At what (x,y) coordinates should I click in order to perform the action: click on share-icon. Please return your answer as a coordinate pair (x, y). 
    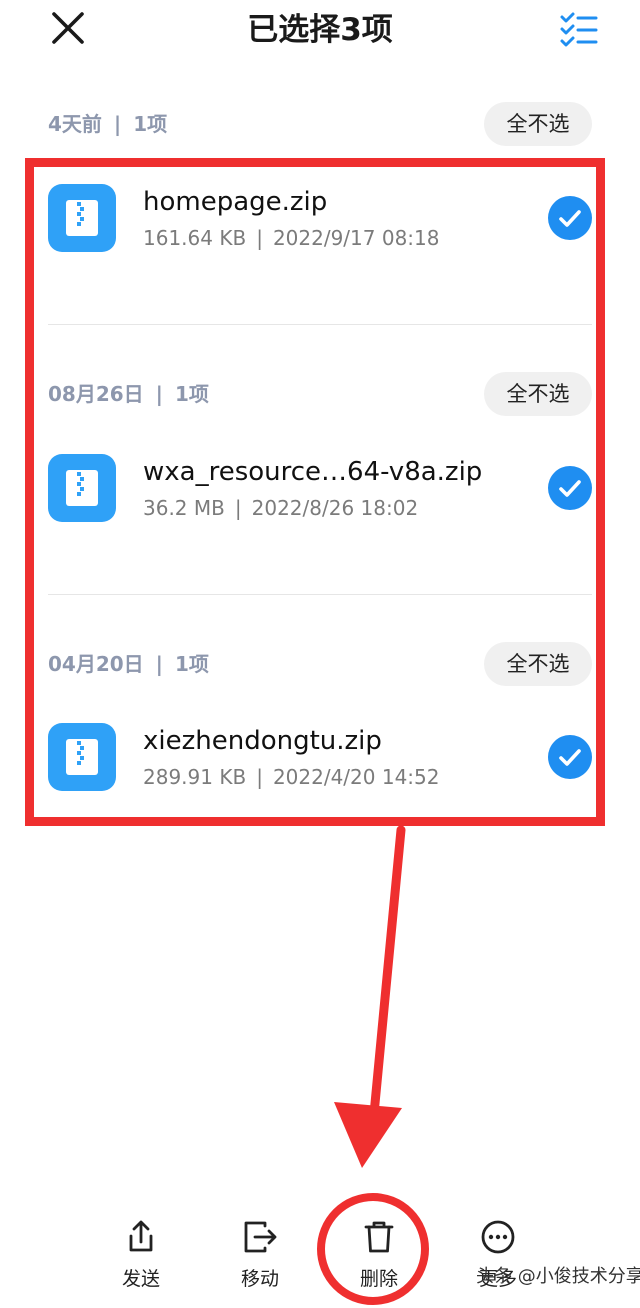
    Looking at the image, I should click on (141, 1236).